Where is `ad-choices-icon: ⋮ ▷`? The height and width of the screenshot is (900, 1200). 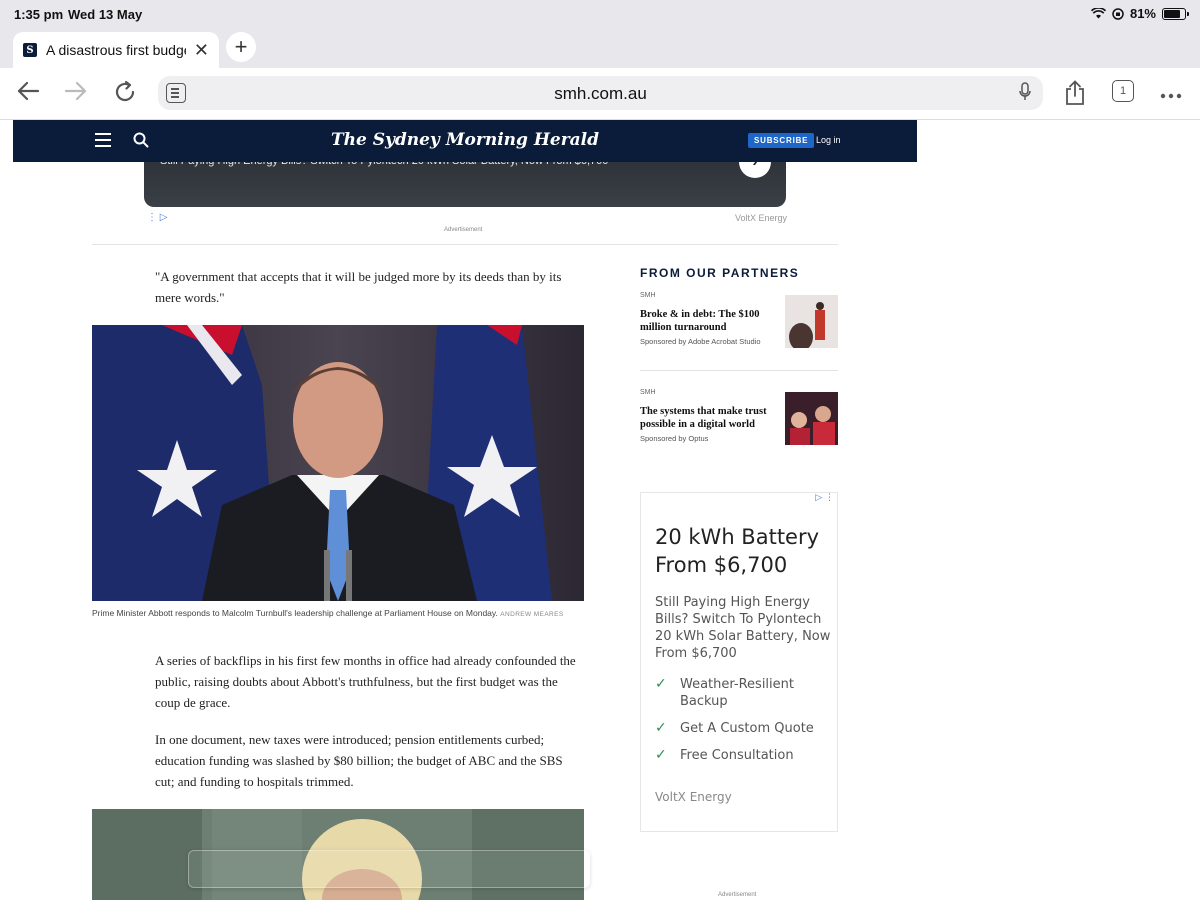 ad-choices-icon: ⋮ ▷ is located at coordinates (157, 217).